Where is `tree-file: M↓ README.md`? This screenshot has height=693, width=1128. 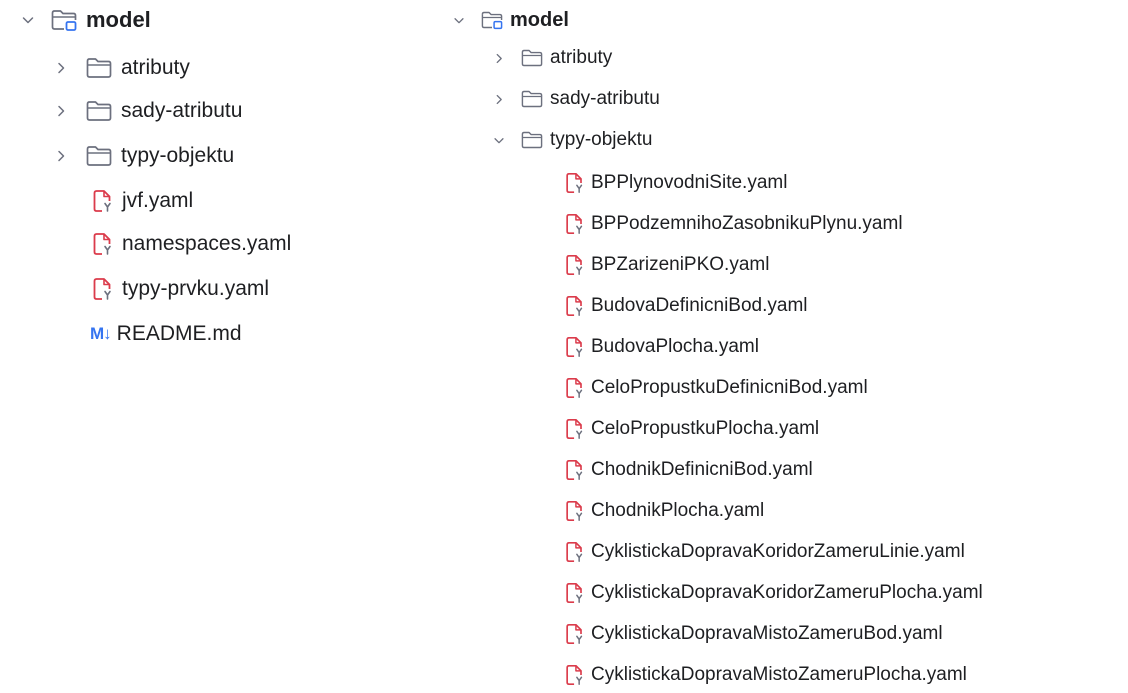 tree-file: M↓ README.md is located at coordinates (166, 334).